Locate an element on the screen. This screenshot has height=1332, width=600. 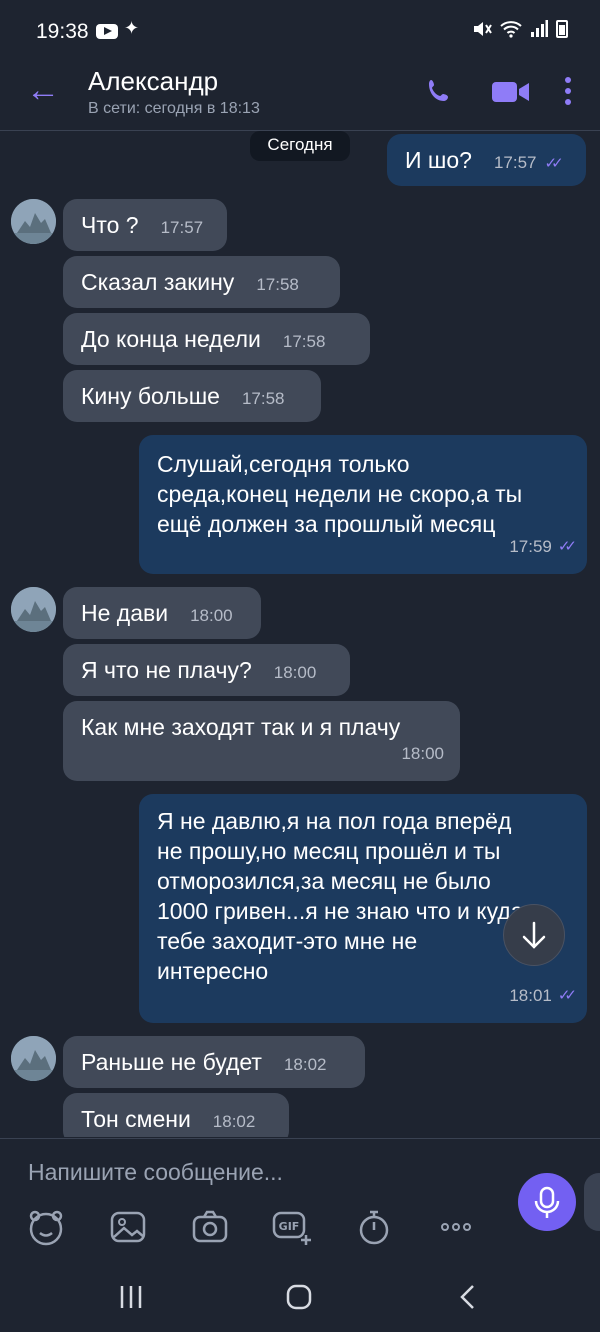
status-bar: 19:38 ✦ is located at coordinates (300, 30).